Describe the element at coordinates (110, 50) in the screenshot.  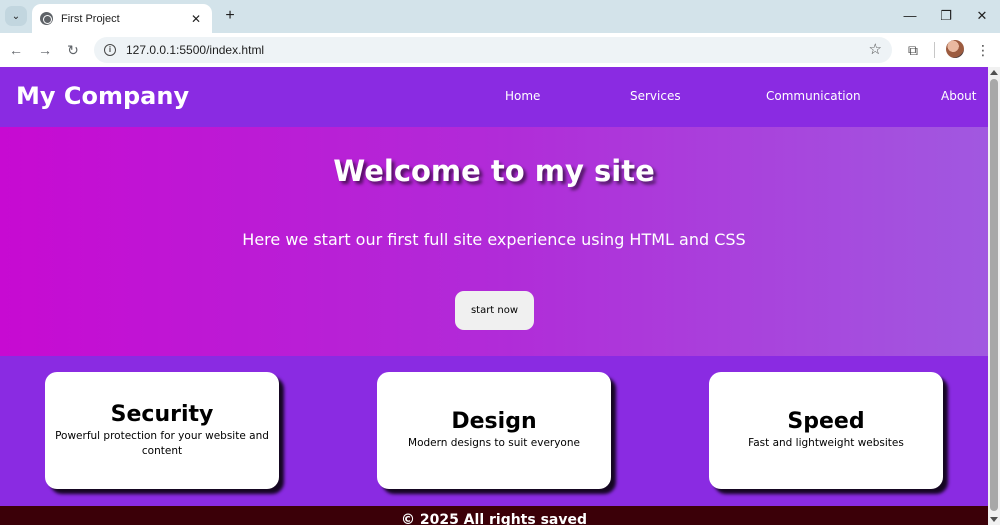
I see `info-icon: i` at that location.